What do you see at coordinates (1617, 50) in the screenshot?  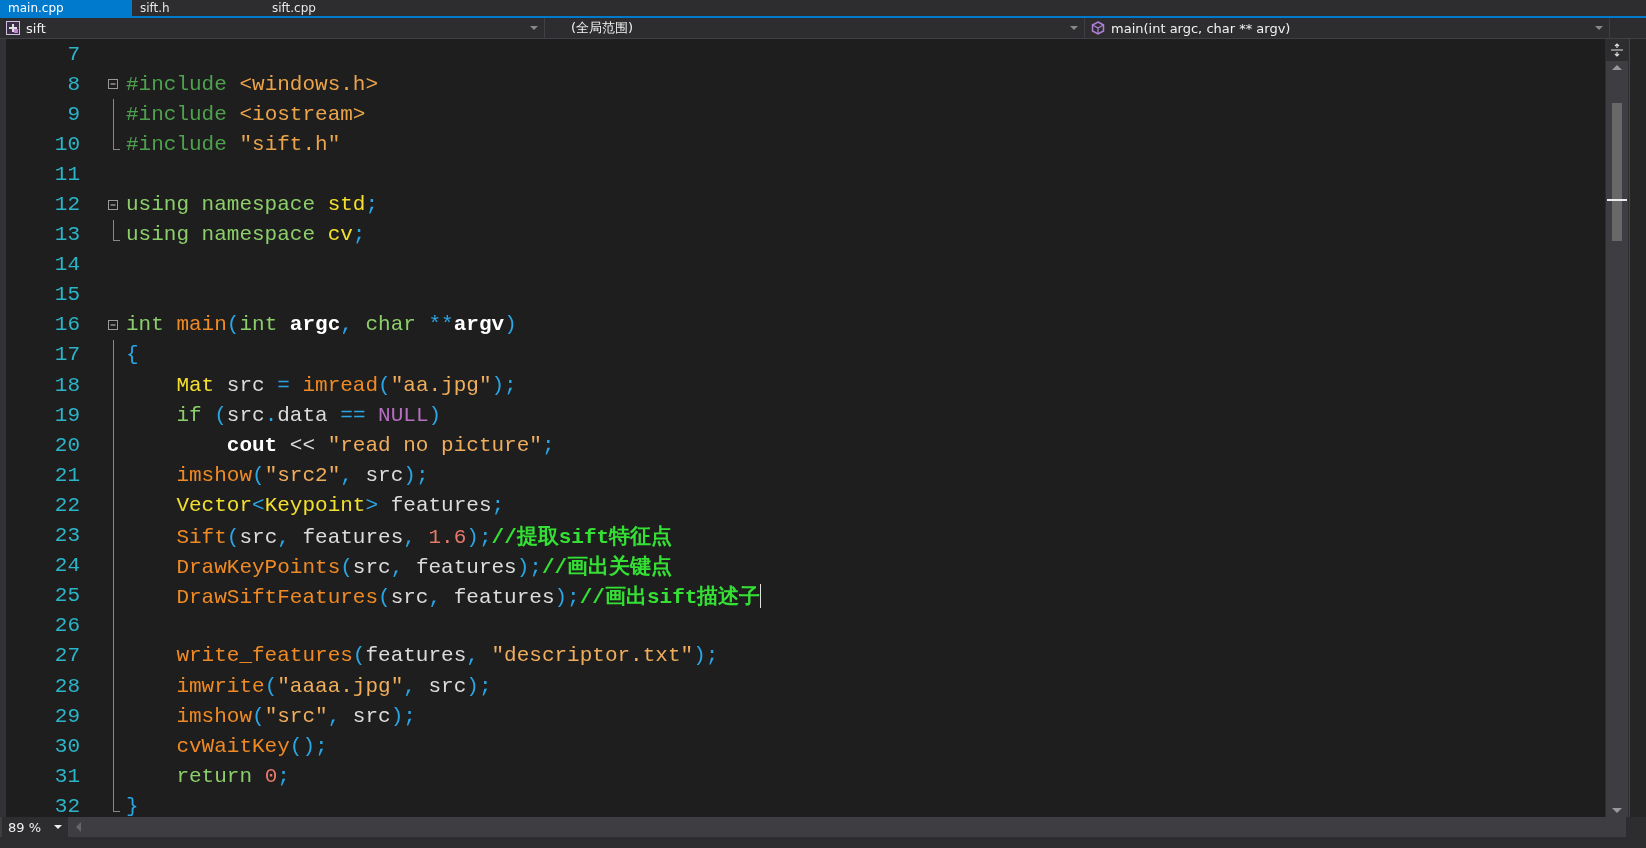 I see `split-icon` at bounding box center [1617, 50].